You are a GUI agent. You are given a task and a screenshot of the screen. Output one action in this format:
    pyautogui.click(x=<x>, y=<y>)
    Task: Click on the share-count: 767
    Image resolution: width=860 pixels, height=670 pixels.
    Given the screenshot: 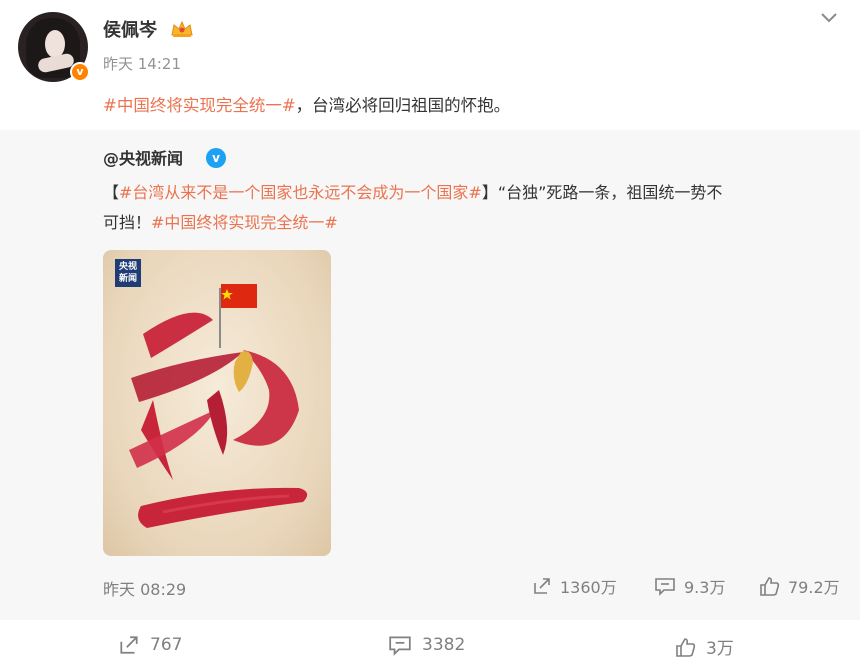 What is the action you would take?
    pyautogui.click(x=166, y=645)
    